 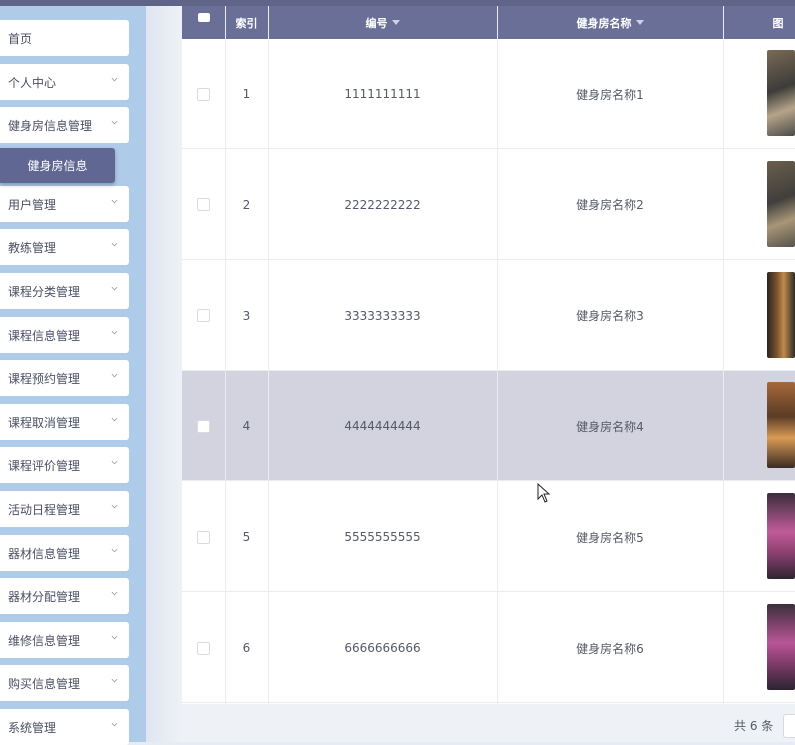 I want to click on header-number-label: 编号, so click(x=376, y=23).